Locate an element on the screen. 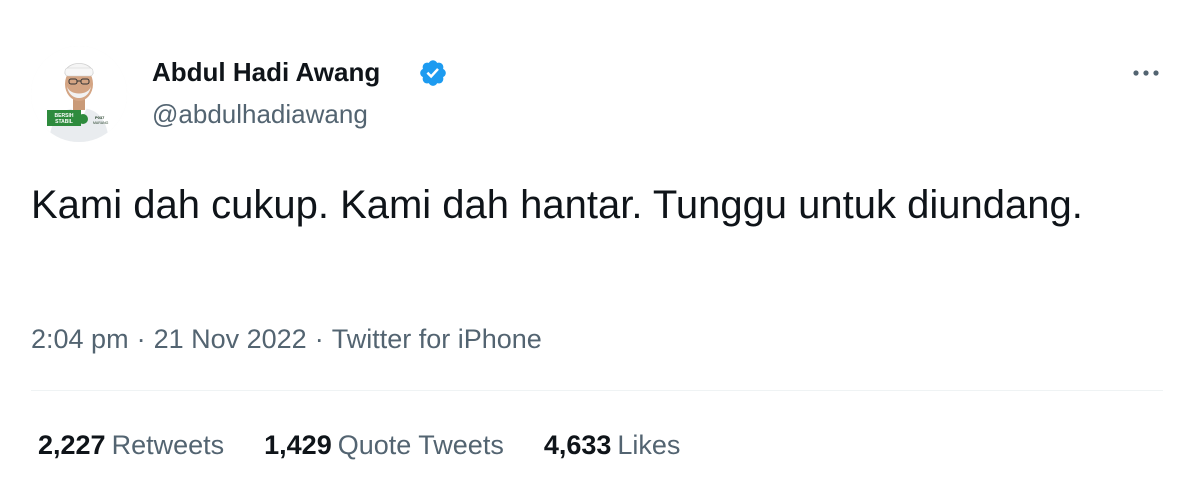 This screenshot has width=1196, height=488. divider is located at coordinates (597, 390).